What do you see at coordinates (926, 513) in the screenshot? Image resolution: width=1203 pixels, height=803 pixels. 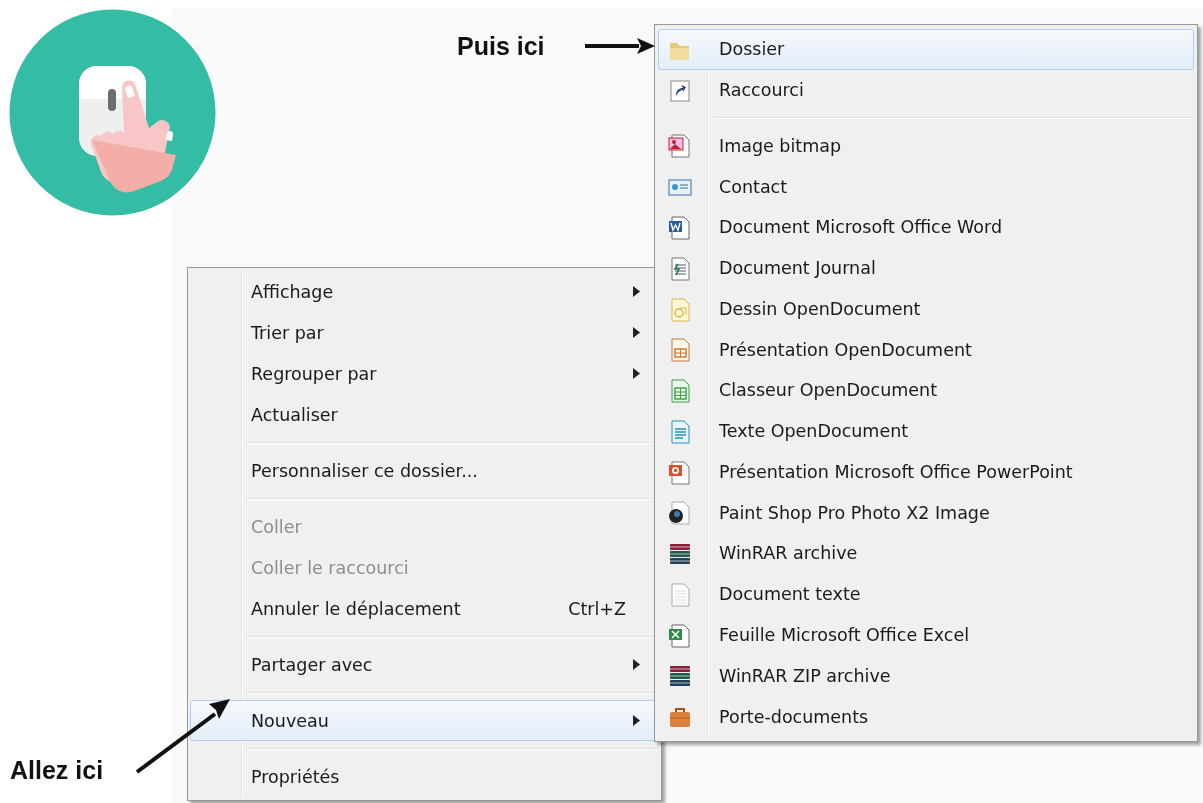 I see `menu-item: Paint Shop Pro Photo X2 Image` at bounding box center [926, 513].